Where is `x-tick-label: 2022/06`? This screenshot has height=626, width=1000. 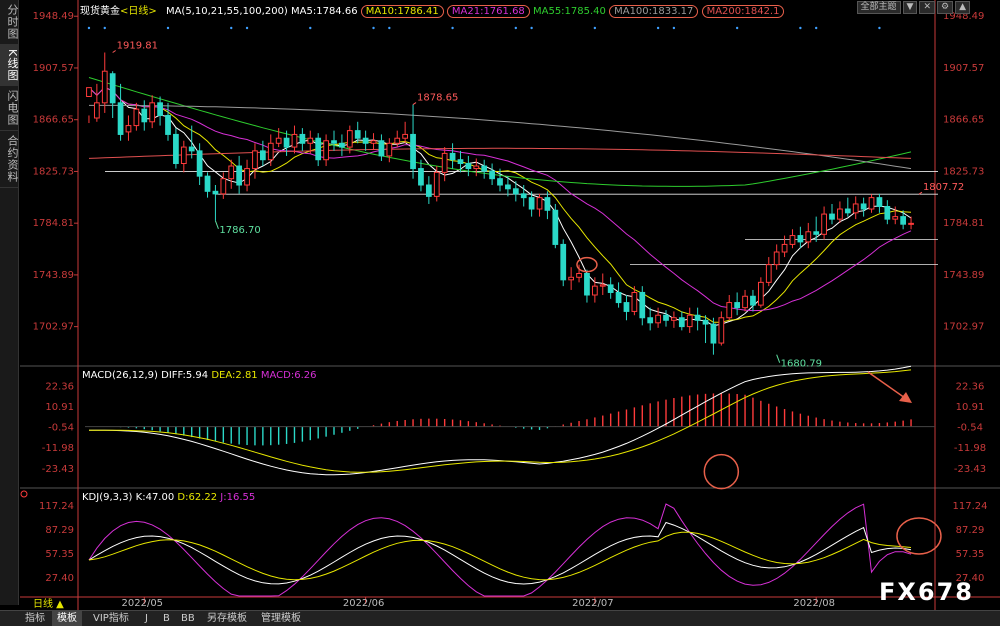
x-tick-label: 2022/06 is located at coordinates (364, 603).